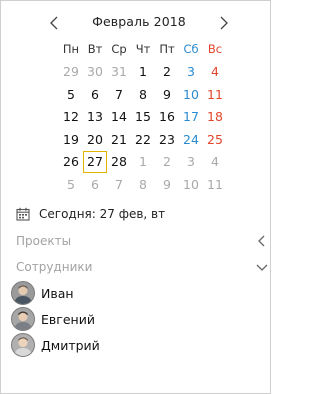  What do you see at coordinates (191, 139) in the screenshot?
I see `calendar-day: 24` at bounding box center [191, 139].